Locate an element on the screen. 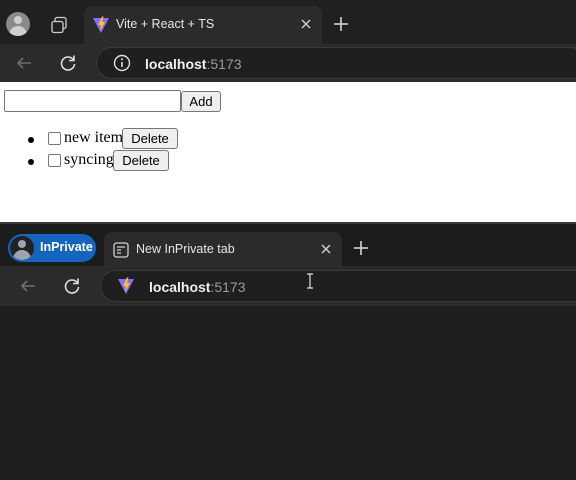 The width and height of the screenshot is (576, 480). tab-title: New InPrivate tab is located at coordinates (185, 249).